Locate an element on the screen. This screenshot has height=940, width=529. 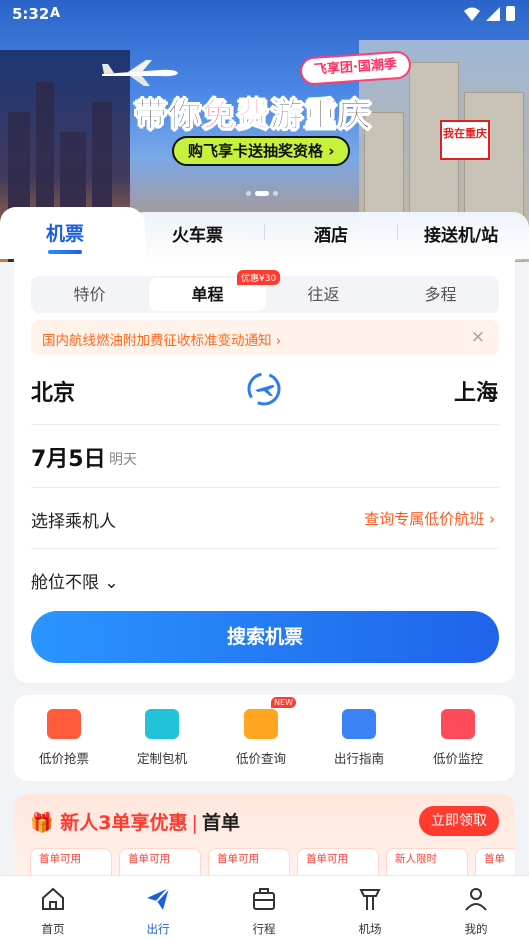
nav-label: 机场 is located at coordinates (370, 929).